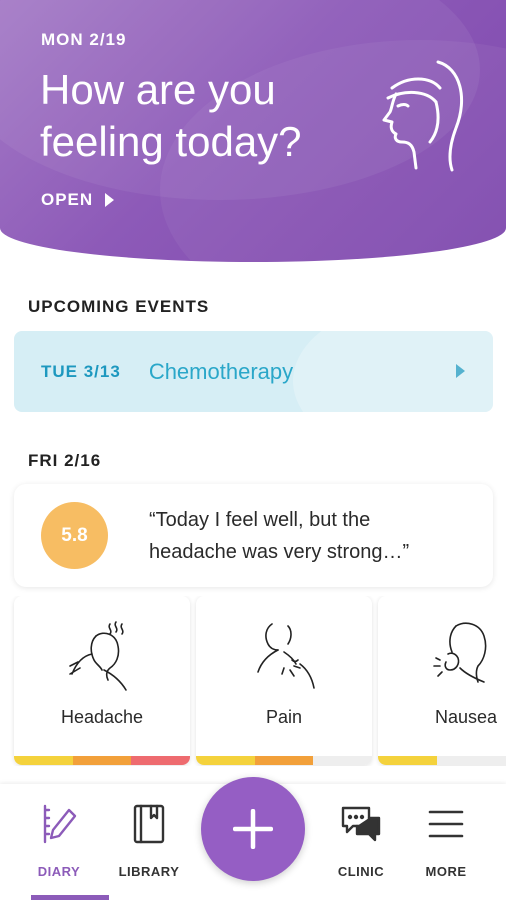 The image size is (506, 900). What do you see at coordinates (361, 824) in the screenshot?
I see `chat-bubbles-icon` at bounding box center [361, 824].